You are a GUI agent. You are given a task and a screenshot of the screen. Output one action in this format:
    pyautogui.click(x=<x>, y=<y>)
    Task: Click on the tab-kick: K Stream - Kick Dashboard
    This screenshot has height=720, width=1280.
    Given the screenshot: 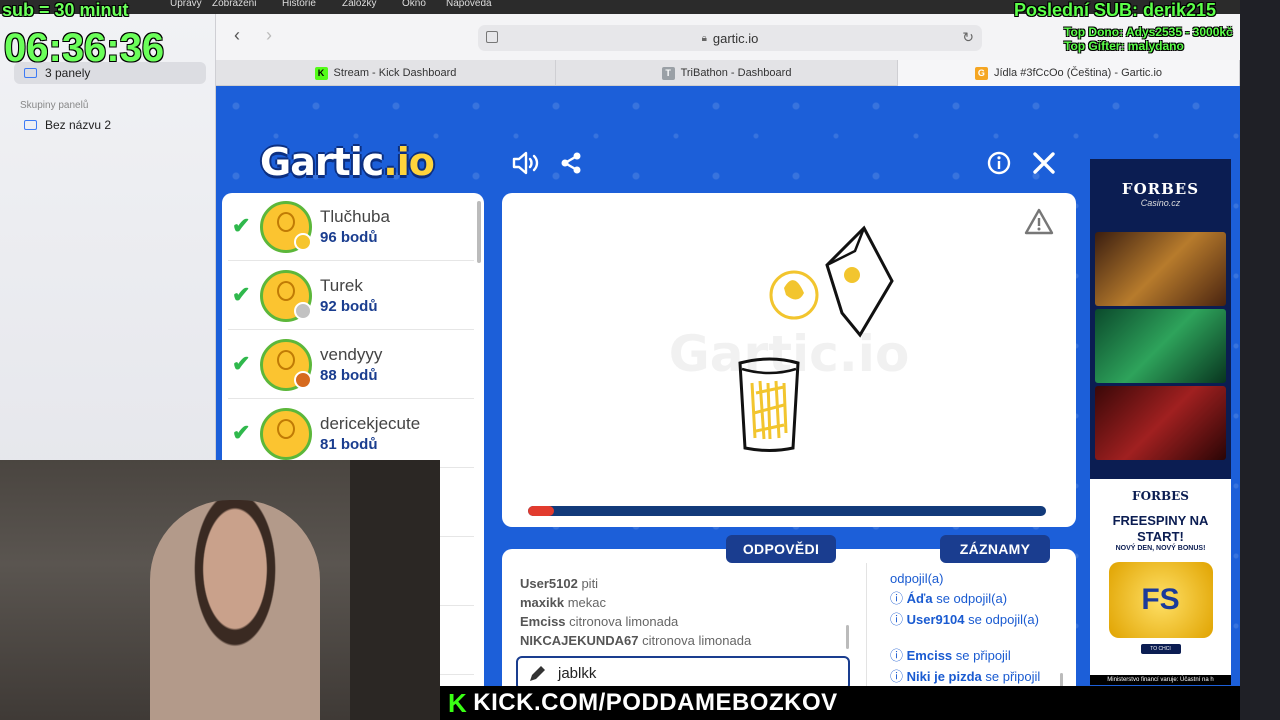 What is the action you would take?
    pyautogui.click(x=386, y=73)
    